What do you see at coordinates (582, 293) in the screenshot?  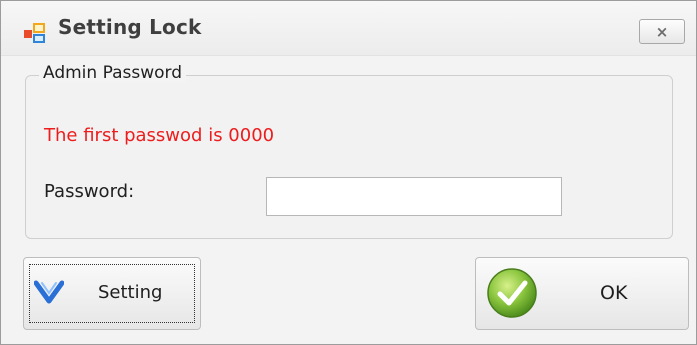 I see `ok-button: OK` at bounding box center [582, 293].